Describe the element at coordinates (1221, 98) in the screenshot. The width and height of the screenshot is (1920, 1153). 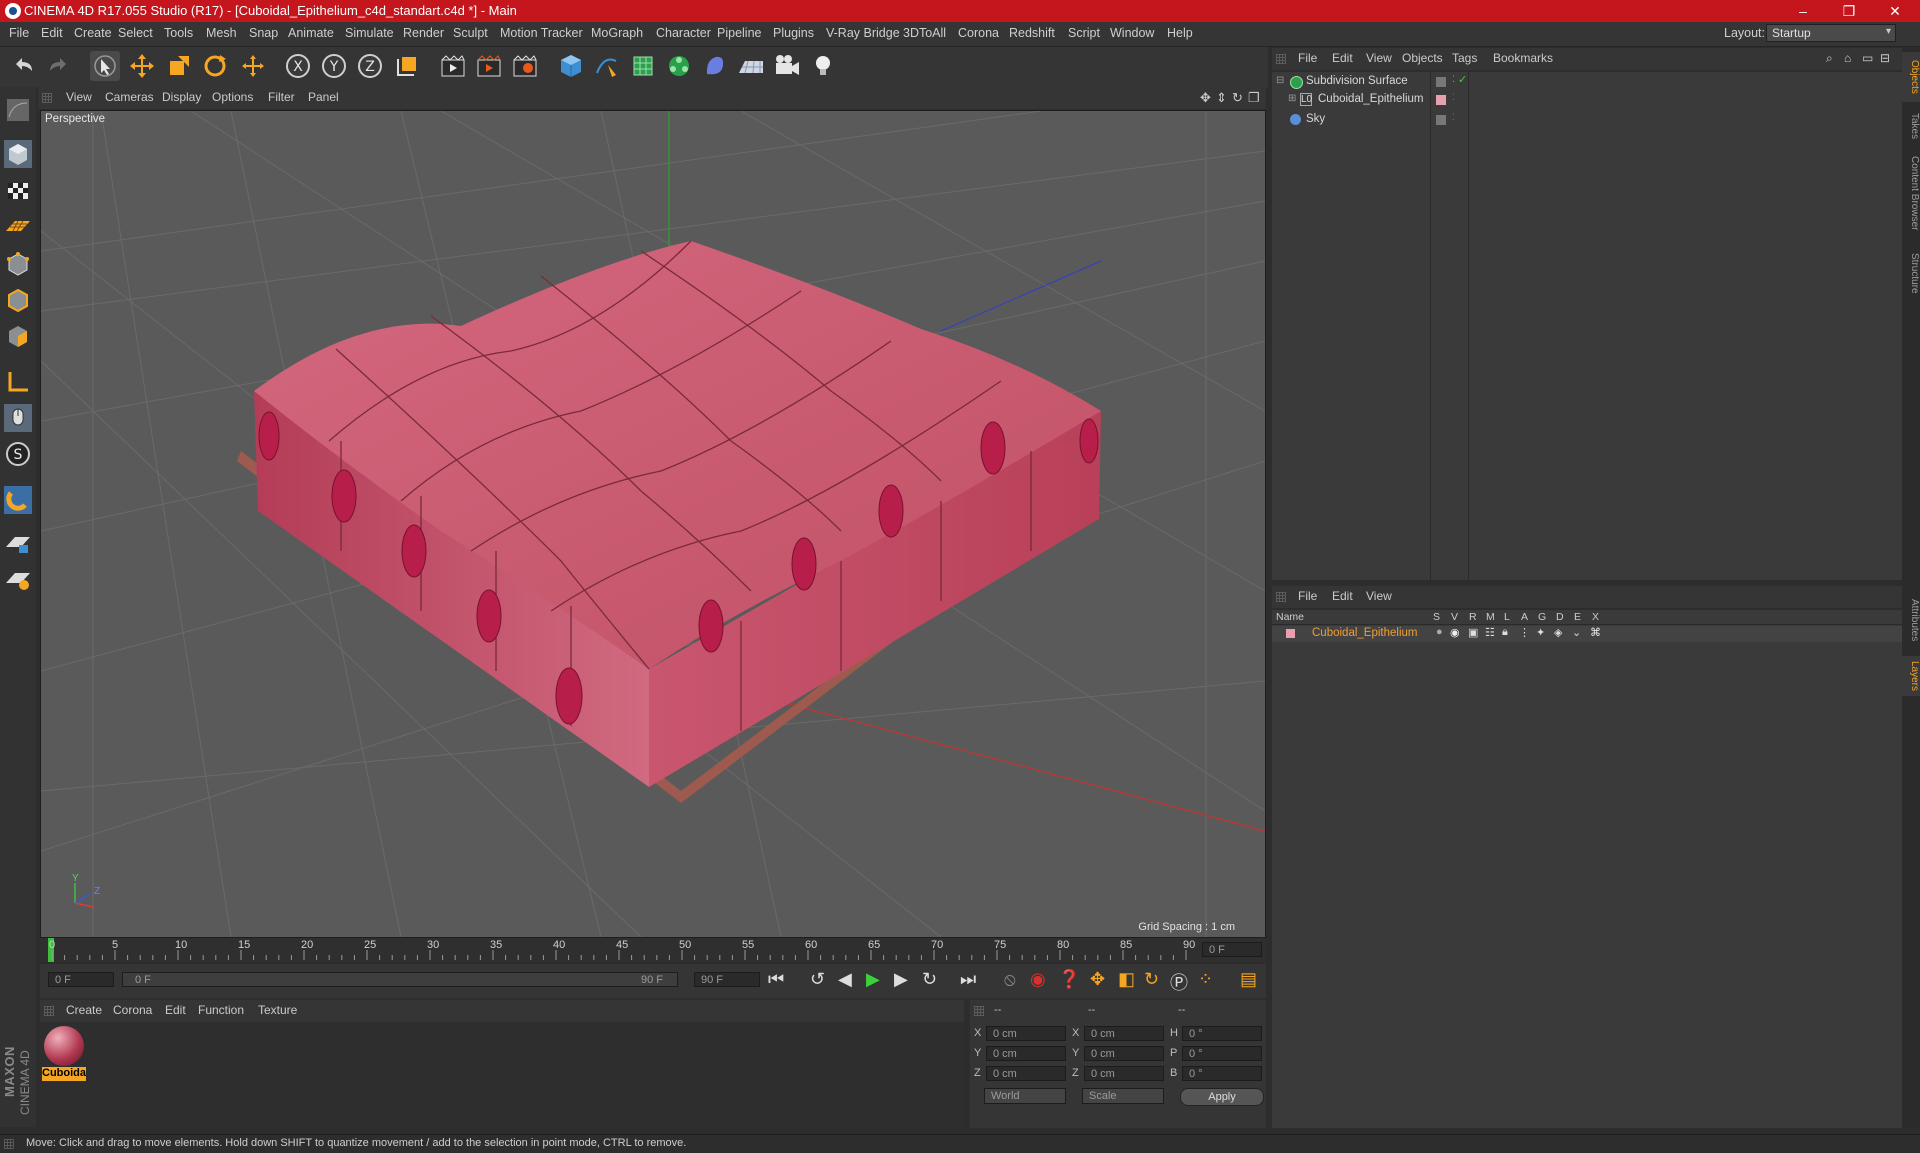
I see `viewport-zoom-icon: ⇕` at that location.